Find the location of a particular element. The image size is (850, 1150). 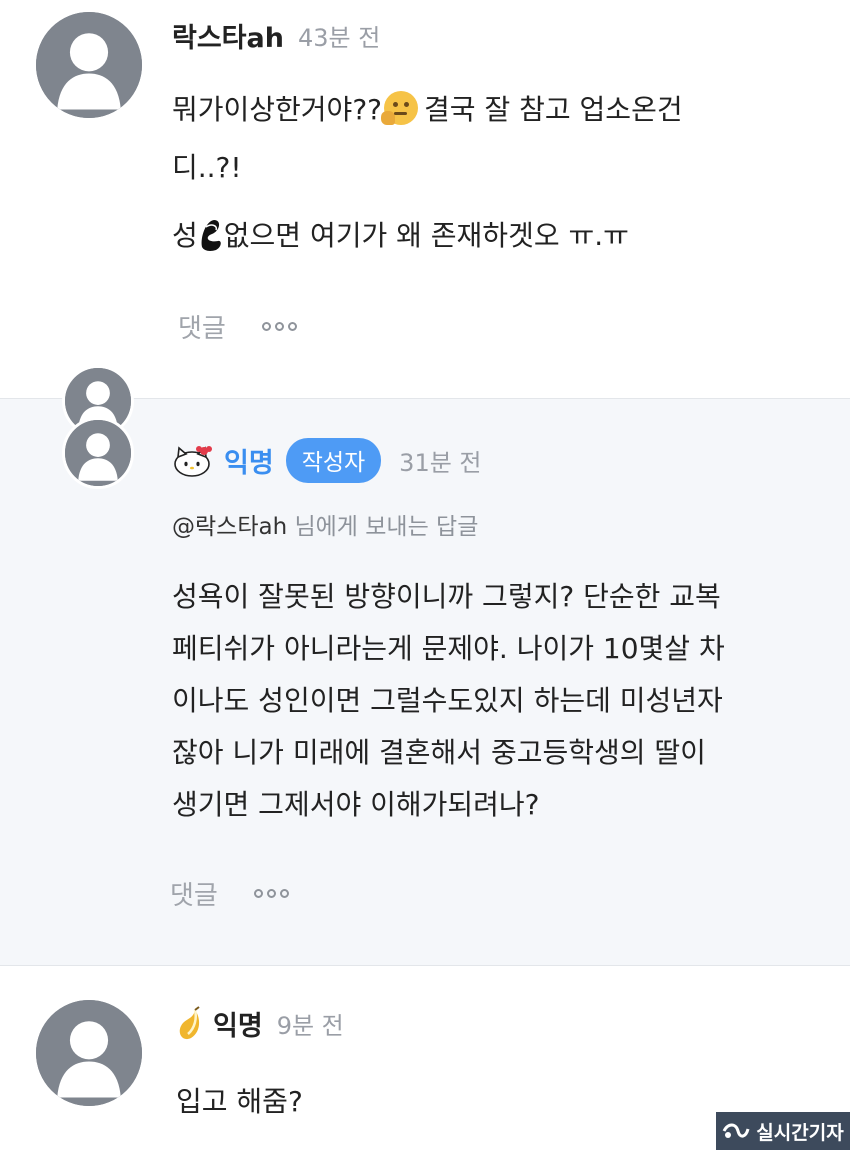

comment-text-line: 페티쉬가 아니라는게 문제야. 나이가 10몇살 차 is located at coordinates (448, 648).